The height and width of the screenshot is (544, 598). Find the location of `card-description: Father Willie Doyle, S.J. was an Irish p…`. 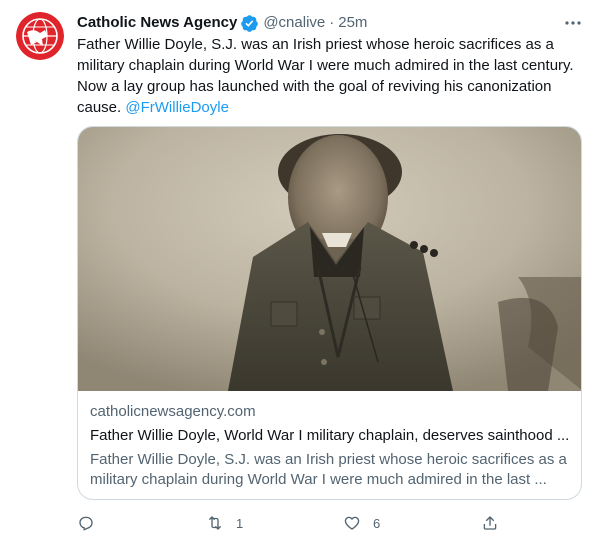

card-description: Father Willie Doyle, S.J. was an Irish p… is located at coordinates (330, 470).